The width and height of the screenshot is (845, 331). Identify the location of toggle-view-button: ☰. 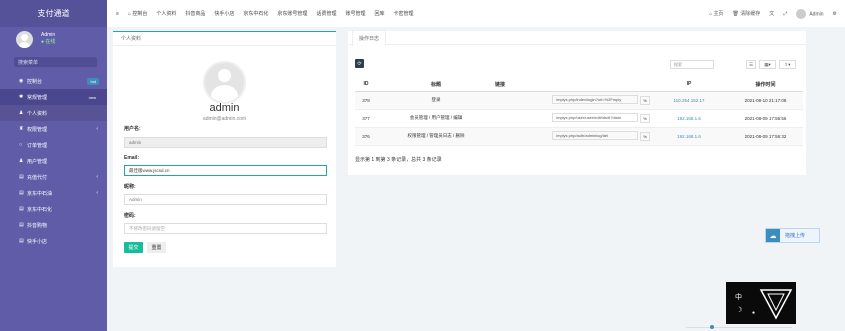
(751, 64).